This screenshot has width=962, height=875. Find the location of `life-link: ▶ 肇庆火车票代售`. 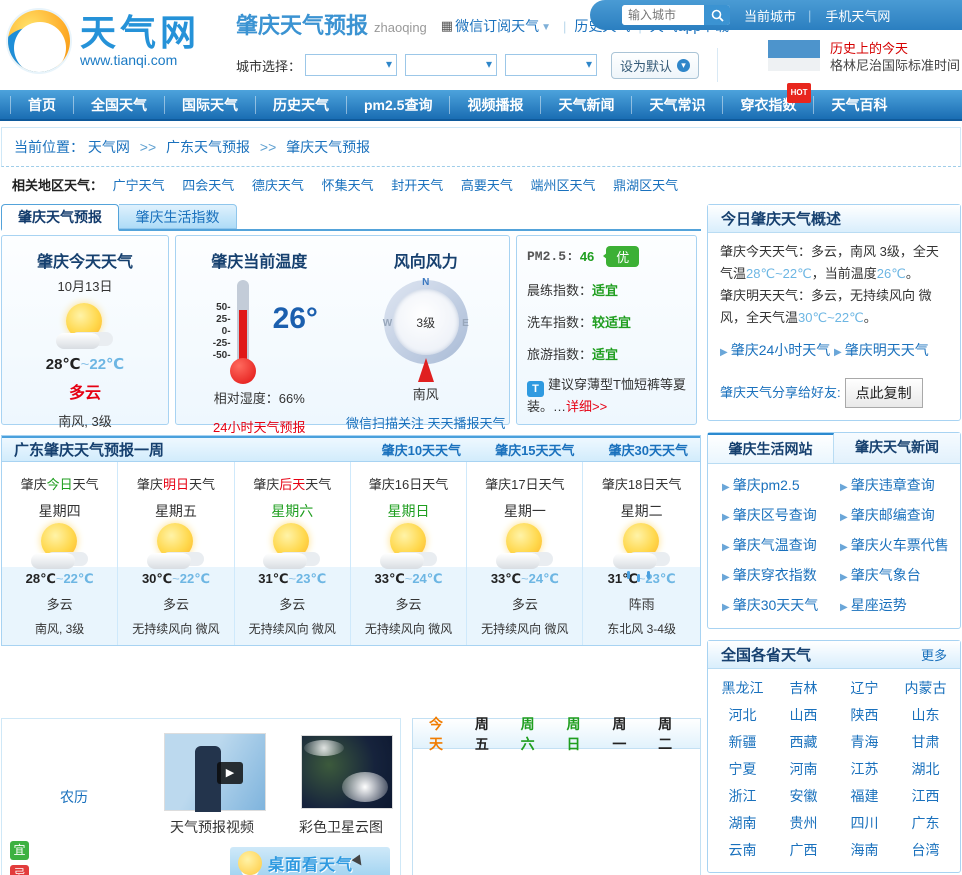

life-link: ▶ 肇庆火车票代售 is located at coordinates (899, 545).